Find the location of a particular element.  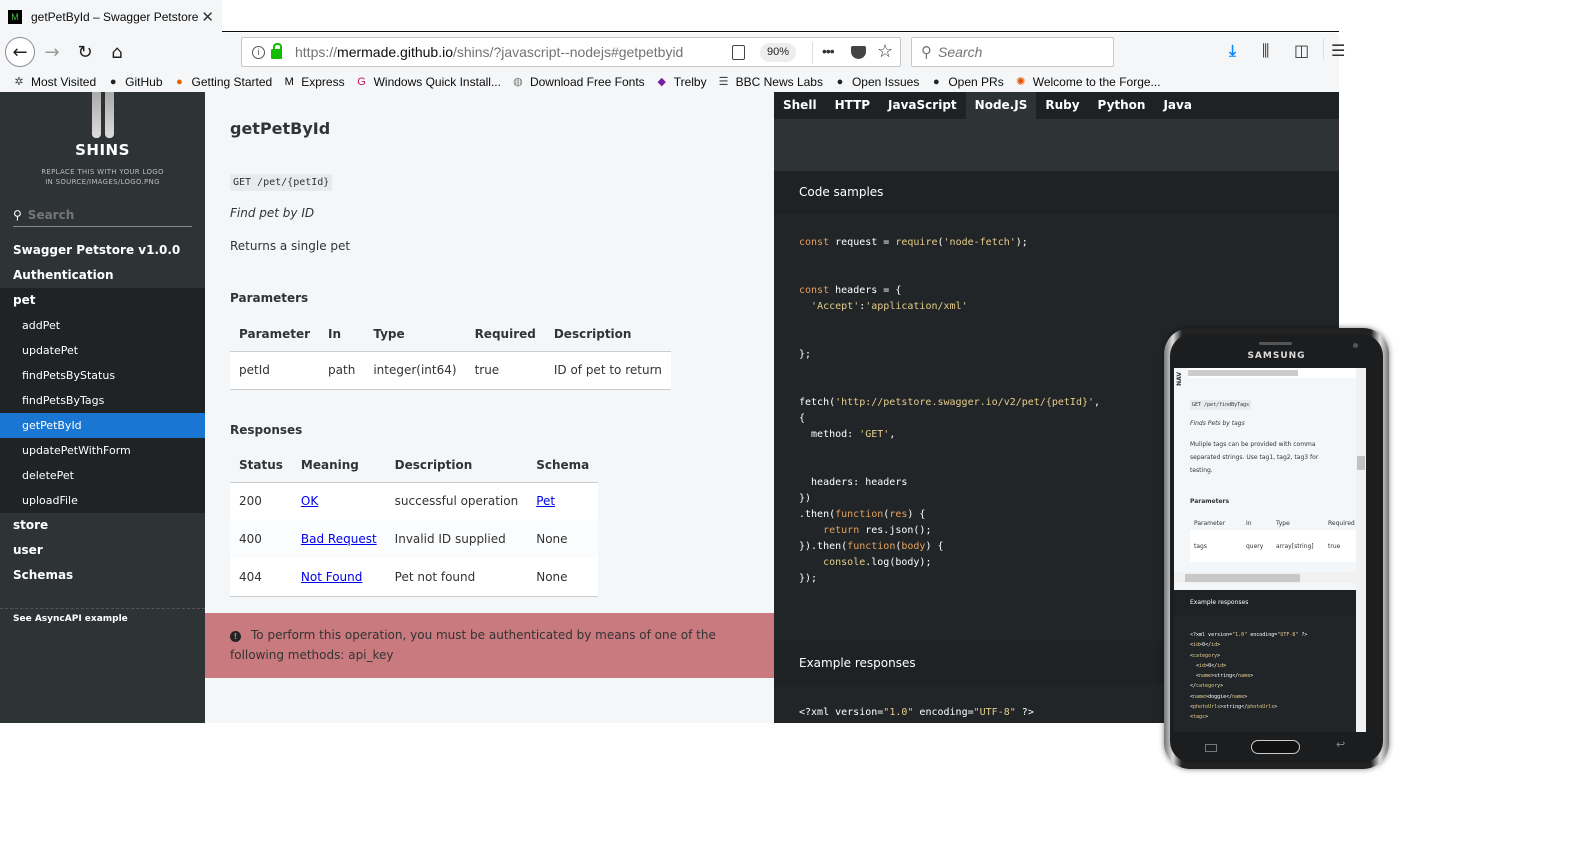

table-cell: tags is located at coordinates (1200, 546).